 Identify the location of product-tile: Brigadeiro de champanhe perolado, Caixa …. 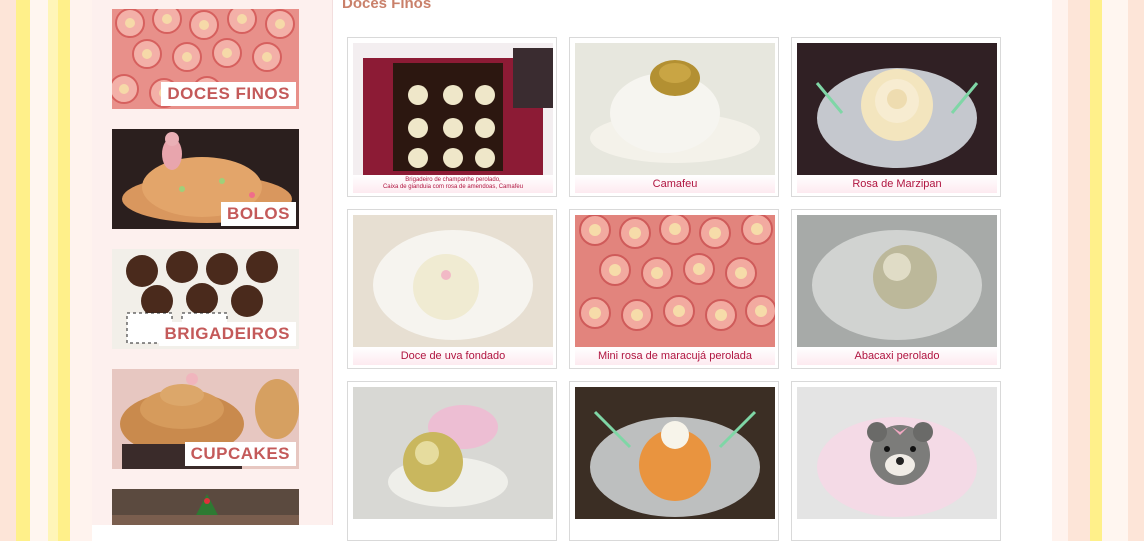
(452, 117).